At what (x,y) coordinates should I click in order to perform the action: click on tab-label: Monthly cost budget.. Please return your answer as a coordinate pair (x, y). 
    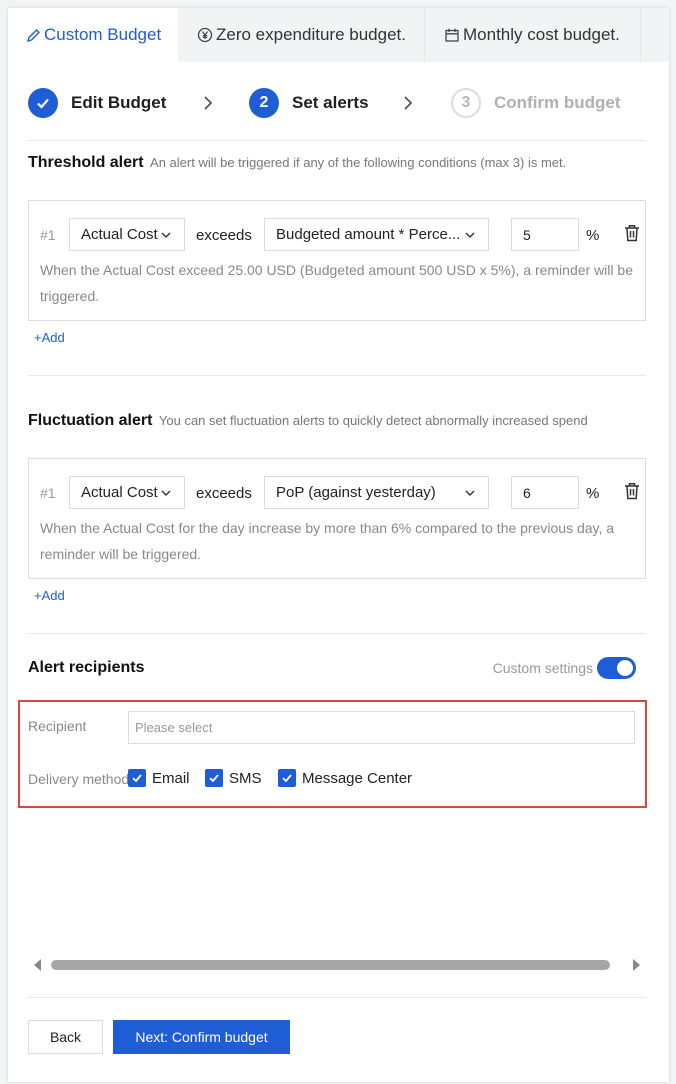
    Looking at the image, I should click on (541, 34).